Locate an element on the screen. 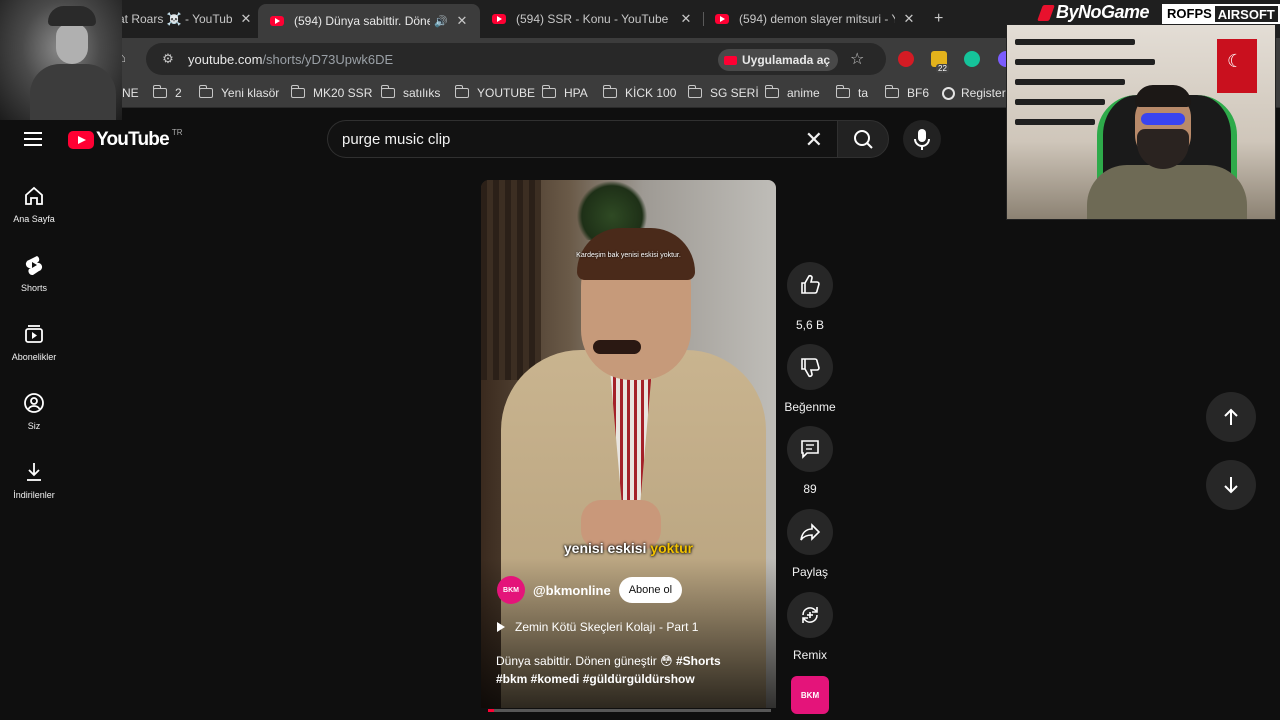 This screenshot has width=1280, height=720. share-icon is located at coordinates (810, 532).